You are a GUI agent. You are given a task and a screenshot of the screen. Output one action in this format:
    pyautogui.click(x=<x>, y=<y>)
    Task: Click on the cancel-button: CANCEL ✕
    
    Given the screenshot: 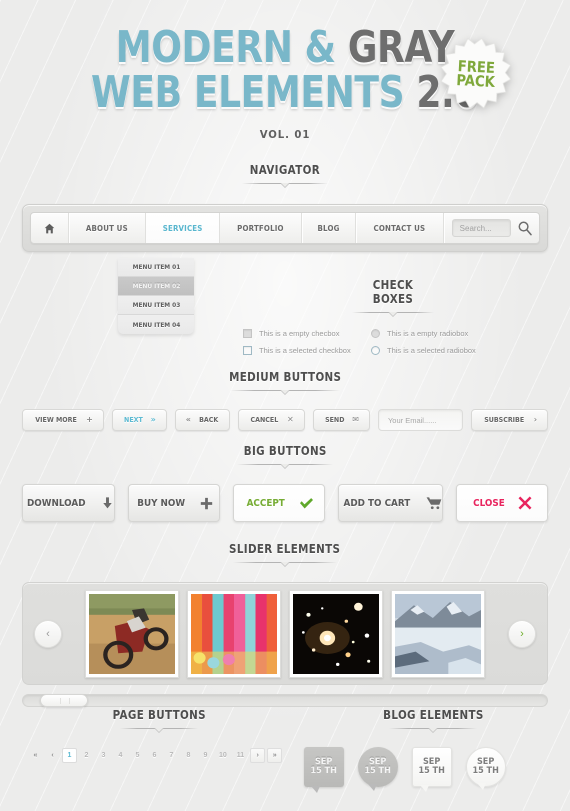 What is the action you would take?
    pyautogui.click(x=271, y=420)
    